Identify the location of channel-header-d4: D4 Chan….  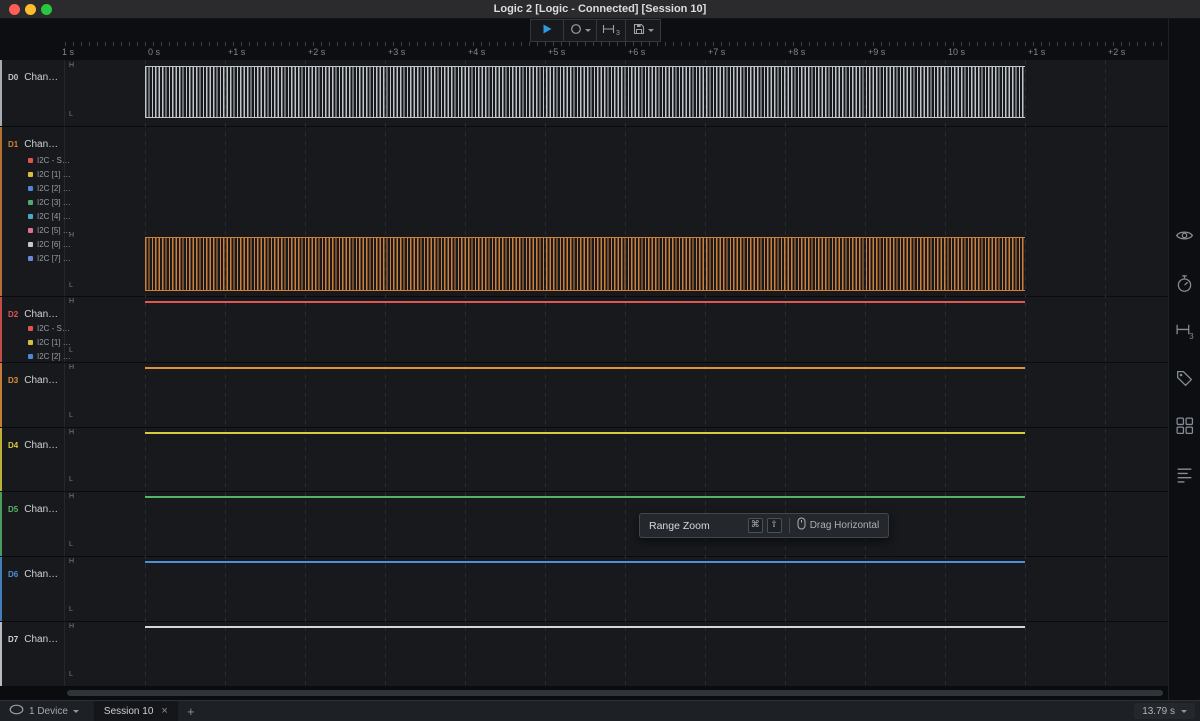
(32, 459).